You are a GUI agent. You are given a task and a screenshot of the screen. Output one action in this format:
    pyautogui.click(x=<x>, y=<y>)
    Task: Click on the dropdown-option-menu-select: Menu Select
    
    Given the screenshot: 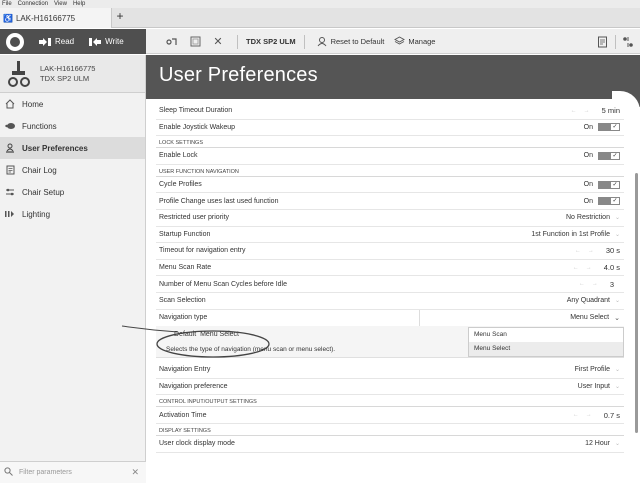 What is the action you would take?
    pyautogui.click(x=546, y=349)
    